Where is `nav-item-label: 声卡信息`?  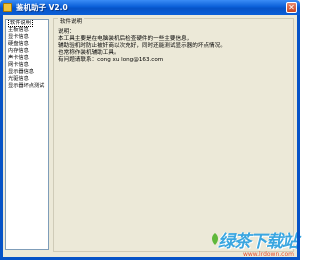
nav-item-label: 声卡信息 is located at coordinates (18, 58).